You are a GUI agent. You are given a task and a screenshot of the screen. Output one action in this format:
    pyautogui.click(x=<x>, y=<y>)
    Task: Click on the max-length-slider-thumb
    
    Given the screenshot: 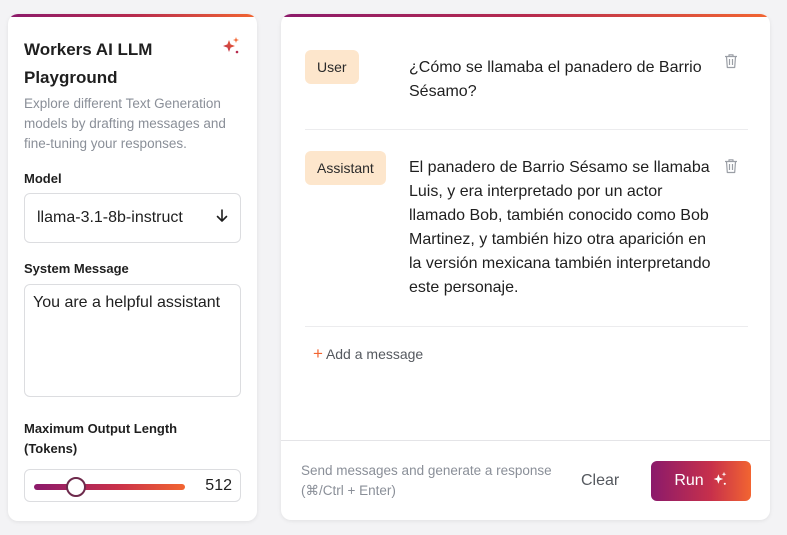 What is the action you would take?
    pyautogui.click(x=76, y=487)
    